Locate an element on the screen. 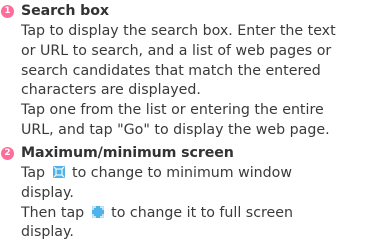  description-line: Then tap to change it to full screen is located at coordinates (196, 214).